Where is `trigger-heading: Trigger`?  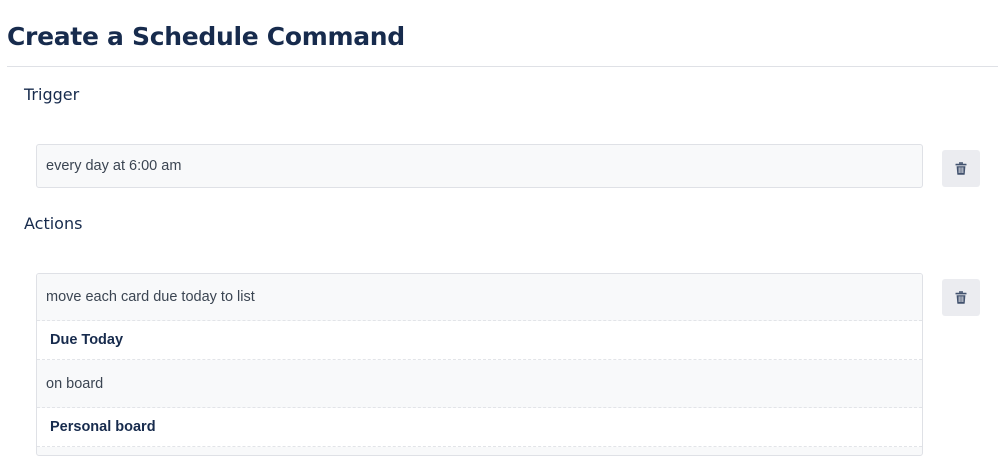
trigger-heading: Trigger is located at coordinates (52, 94).